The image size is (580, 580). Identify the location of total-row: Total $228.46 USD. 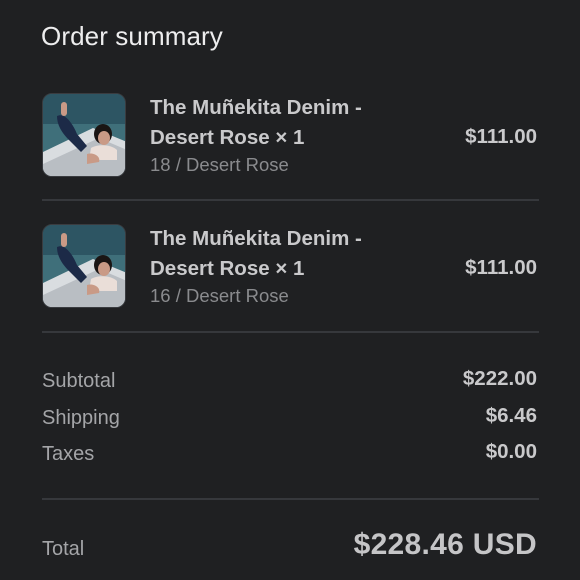
(290, 547).